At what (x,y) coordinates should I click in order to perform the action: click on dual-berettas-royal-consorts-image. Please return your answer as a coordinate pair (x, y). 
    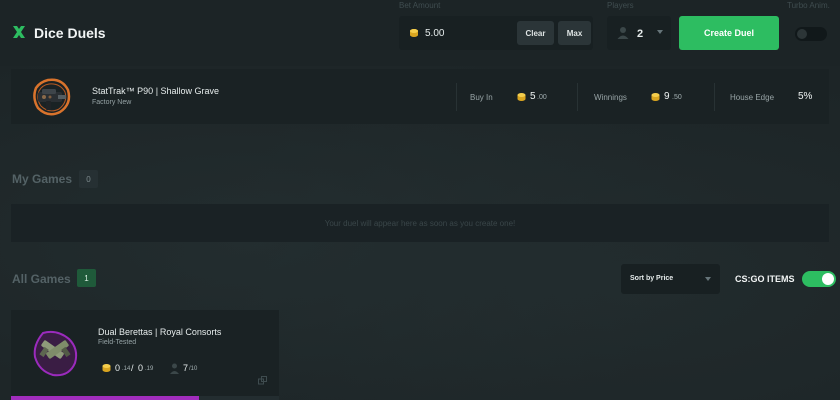
    Looking at the image, I should click on (55, 353).